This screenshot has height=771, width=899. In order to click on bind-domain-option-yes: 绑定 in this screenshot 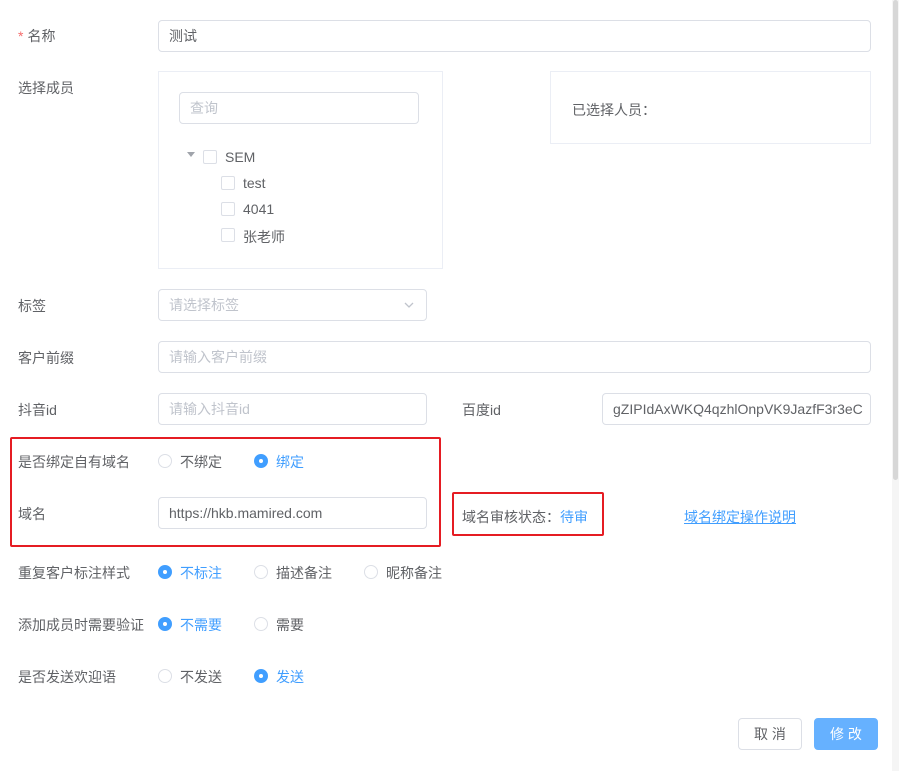, I will do `click(290, 462)`.